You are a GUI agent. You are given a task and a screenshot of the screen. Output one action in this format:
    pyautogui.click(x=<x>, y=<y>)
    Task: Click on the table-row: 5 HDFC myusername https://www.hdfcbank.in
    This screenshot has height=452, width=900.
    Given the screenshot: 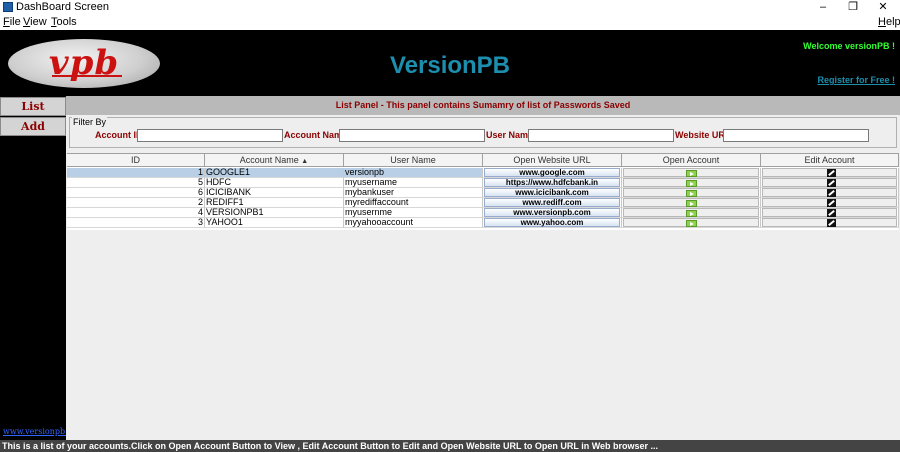 What is the action you would take?
    pyautogui.click(x=483, y=183)
    